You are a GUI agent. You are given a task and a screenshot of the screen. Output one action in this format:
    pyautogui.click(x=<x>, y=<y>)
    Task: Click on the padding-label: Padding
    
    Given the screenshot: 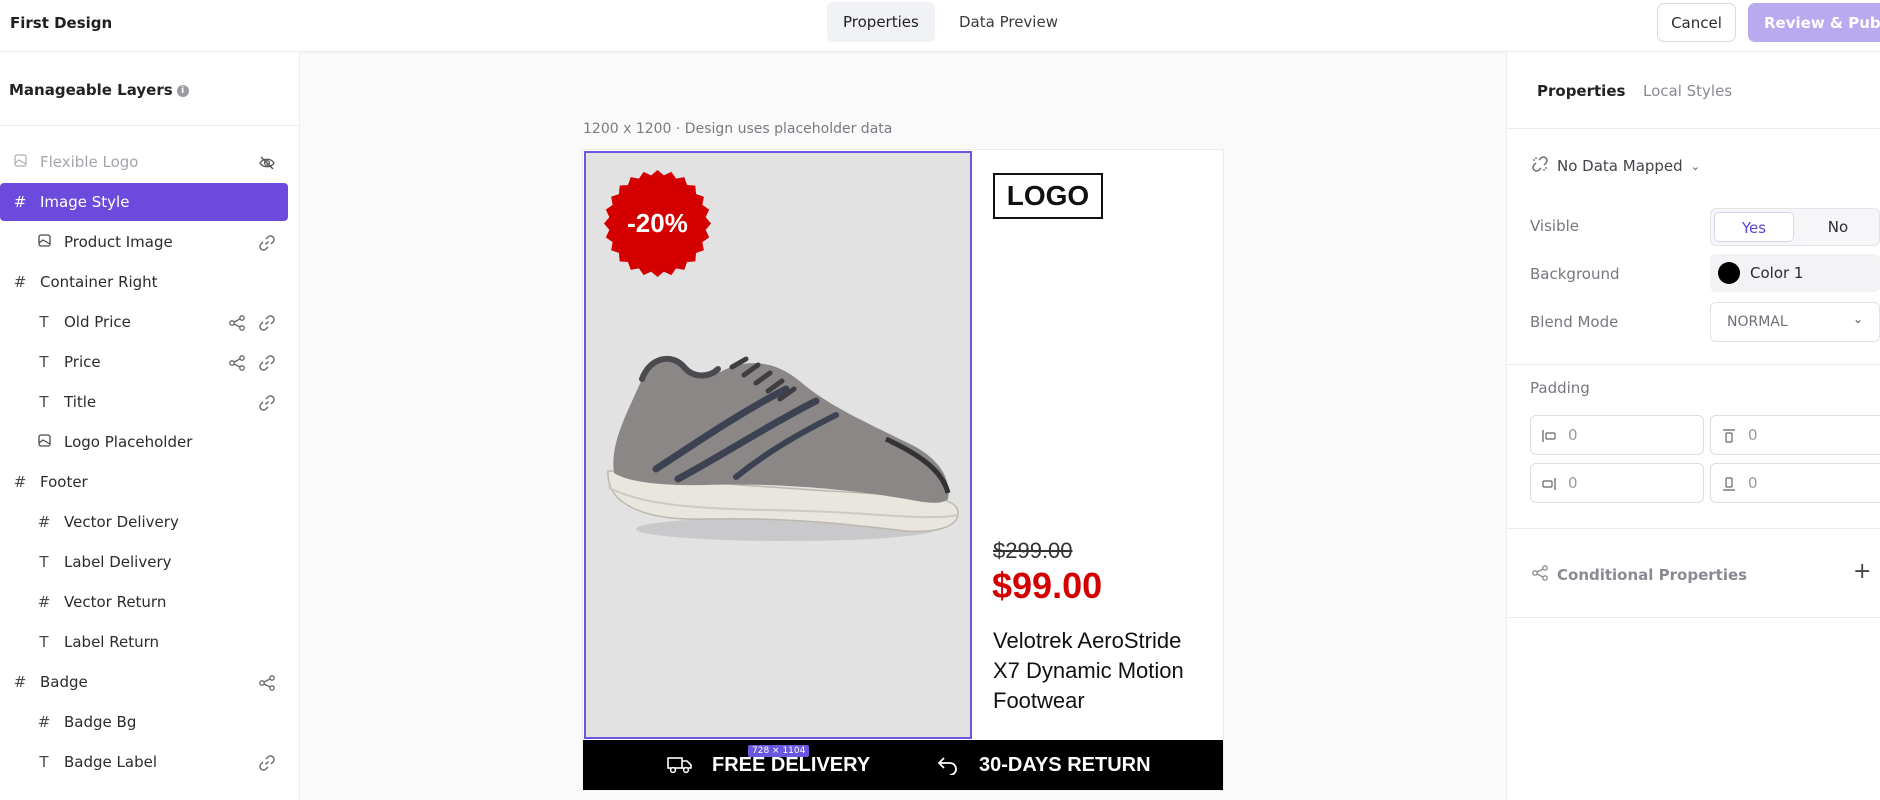 What is the action you would take?
    pyautogui.click(x=1560, y=388)
    